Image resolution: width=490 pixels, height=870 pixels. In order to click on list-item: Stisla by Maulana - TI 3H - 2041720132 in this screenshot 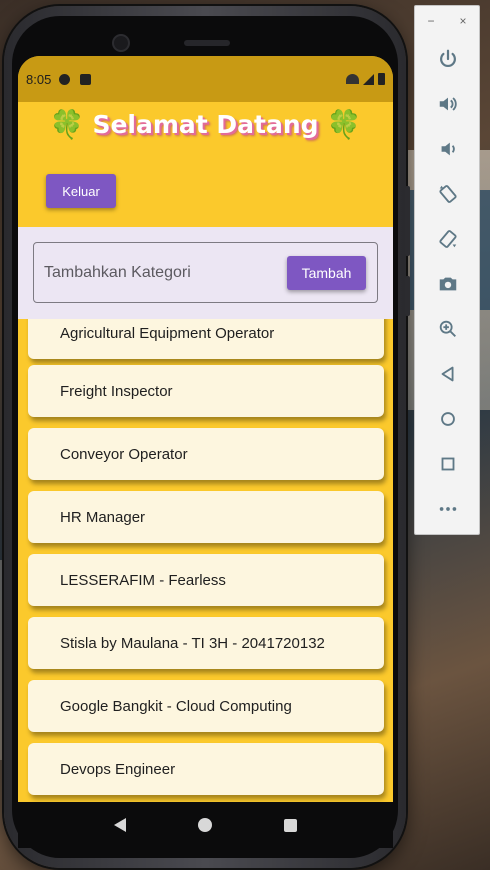, I will do `click(206, 643)`.